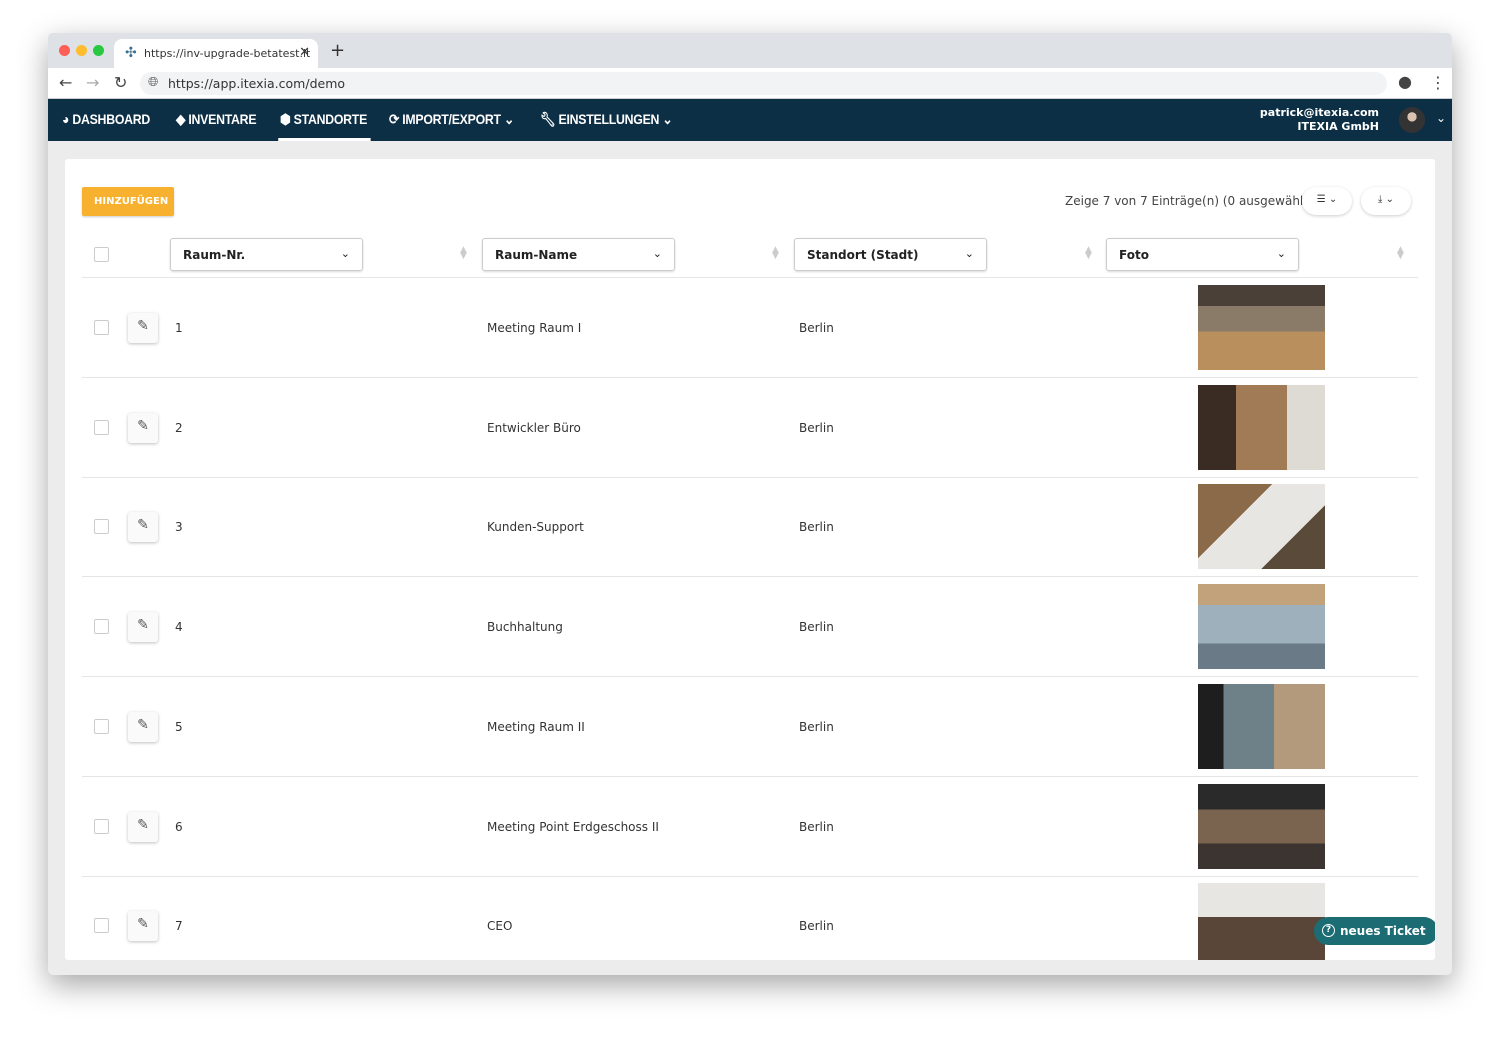 This screenshot has height=1039, width=1500. I want to click on tab-title: https://inv-upgrade-betatest.it, so click(227, 53).